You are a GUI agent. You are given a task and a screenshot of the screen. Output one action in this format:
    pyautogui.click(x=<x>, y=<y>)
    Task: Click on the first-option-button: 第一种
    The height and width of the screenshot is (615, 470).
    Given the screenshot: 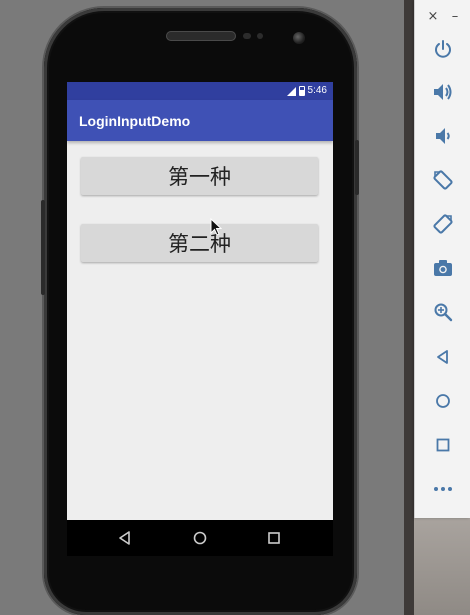 What is the action you would take?
    pyautogui.click(x=199, y=176)
    